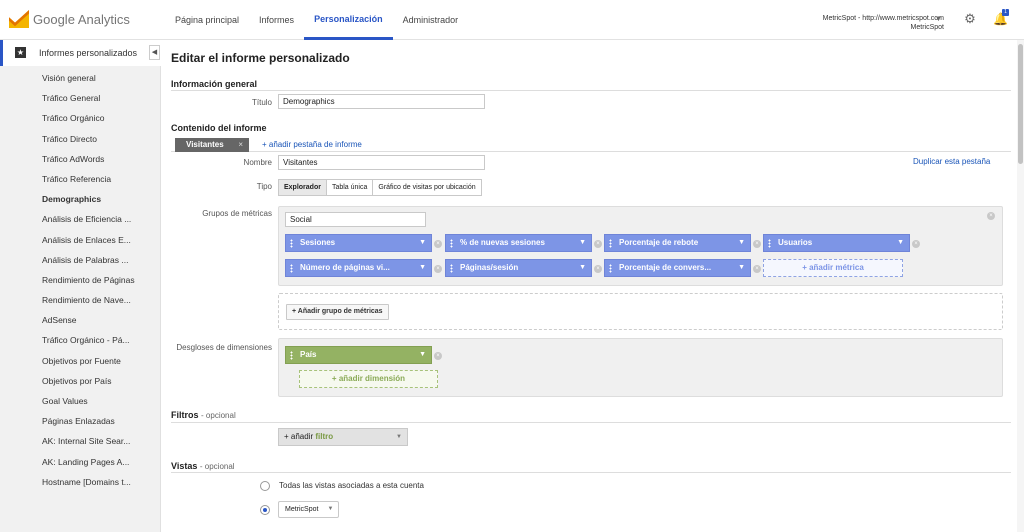  What do you see at coordinates (19, 19) in the screenshot?
I see `analytics-logo-icon` at bounding box center [19, 19].